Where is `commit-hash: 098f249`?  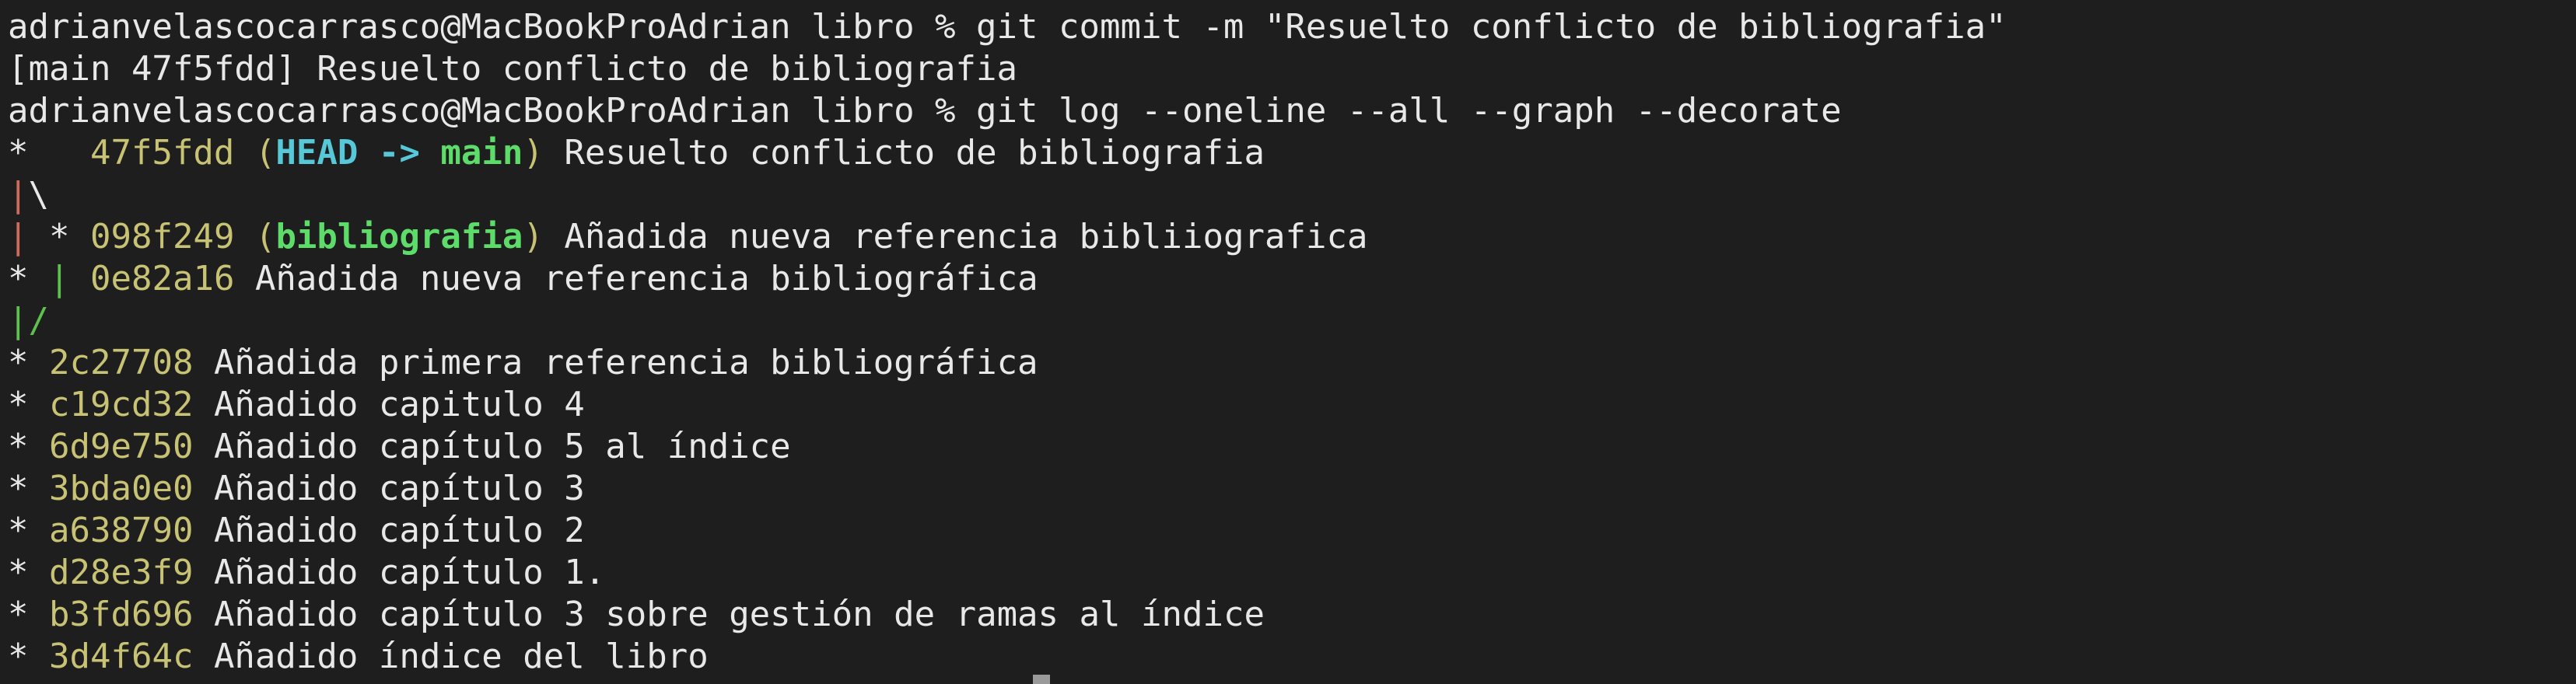
commit-hash: 098f249 is located at coordinates (163, 236).